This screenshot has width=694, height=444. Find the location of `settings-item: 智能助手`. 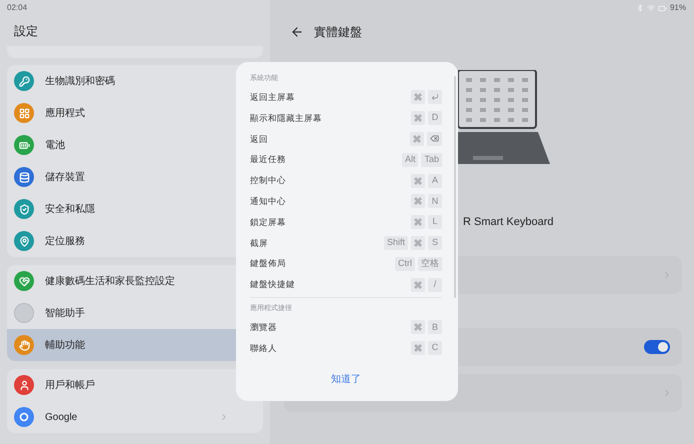

settings-item: 智能助手 is located at coordinates (121, 313).